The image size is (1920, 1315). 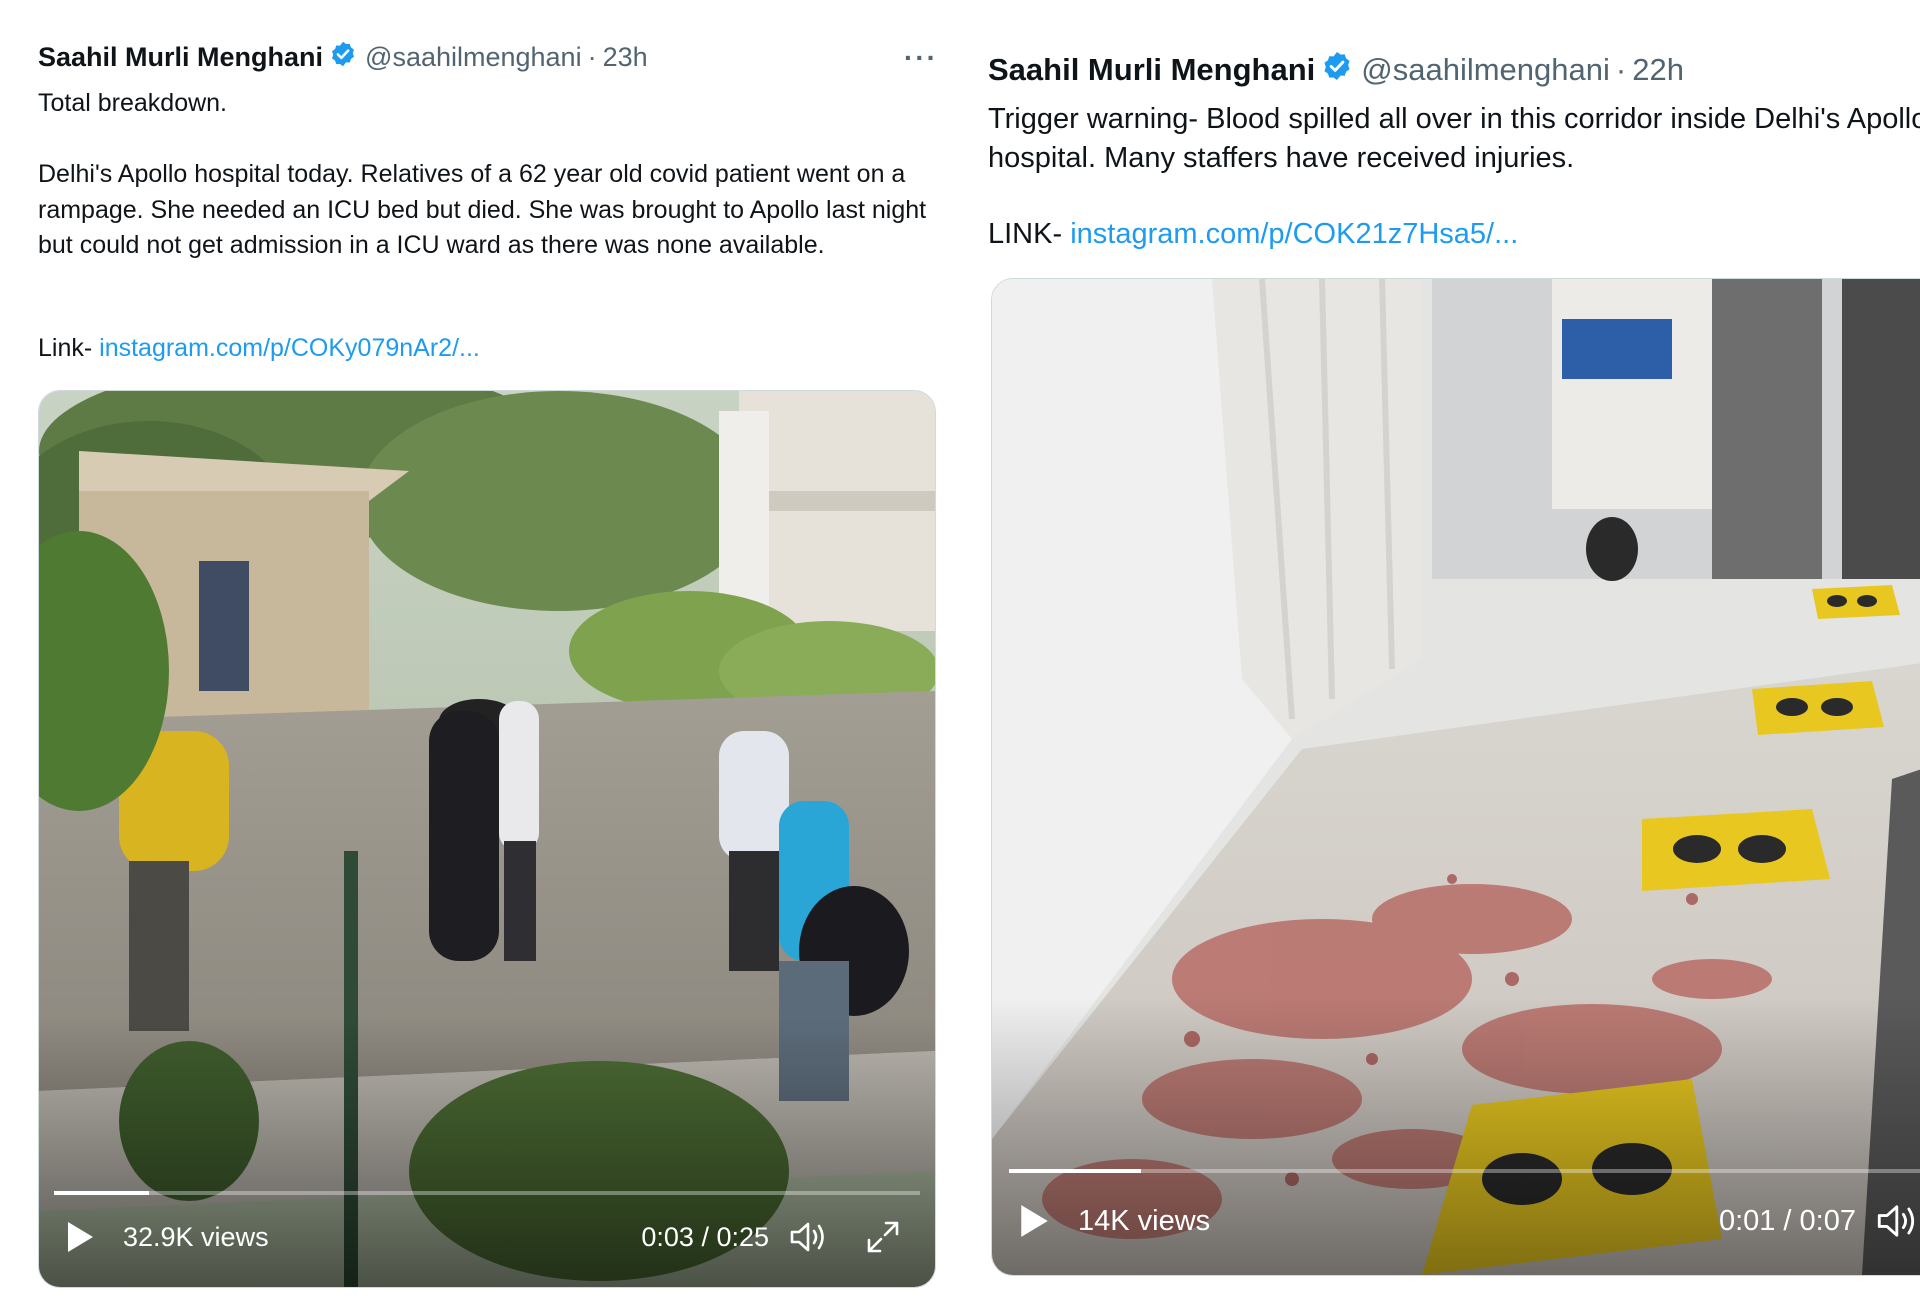 What do you see at coordinates (921, 58) in the screenshot?
I see `more-options-icon: ···` at bounding box center [921, 58].